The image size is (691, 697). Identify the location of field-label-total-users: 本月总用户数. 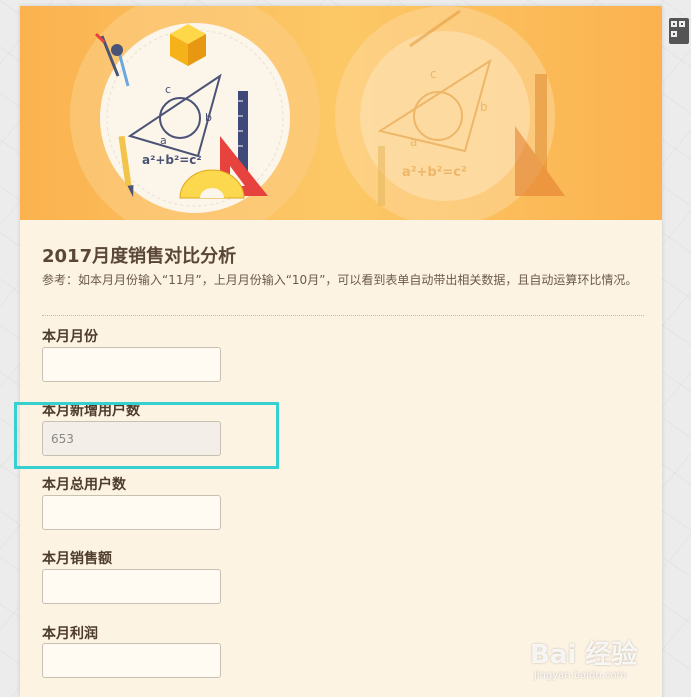
(84, 485).